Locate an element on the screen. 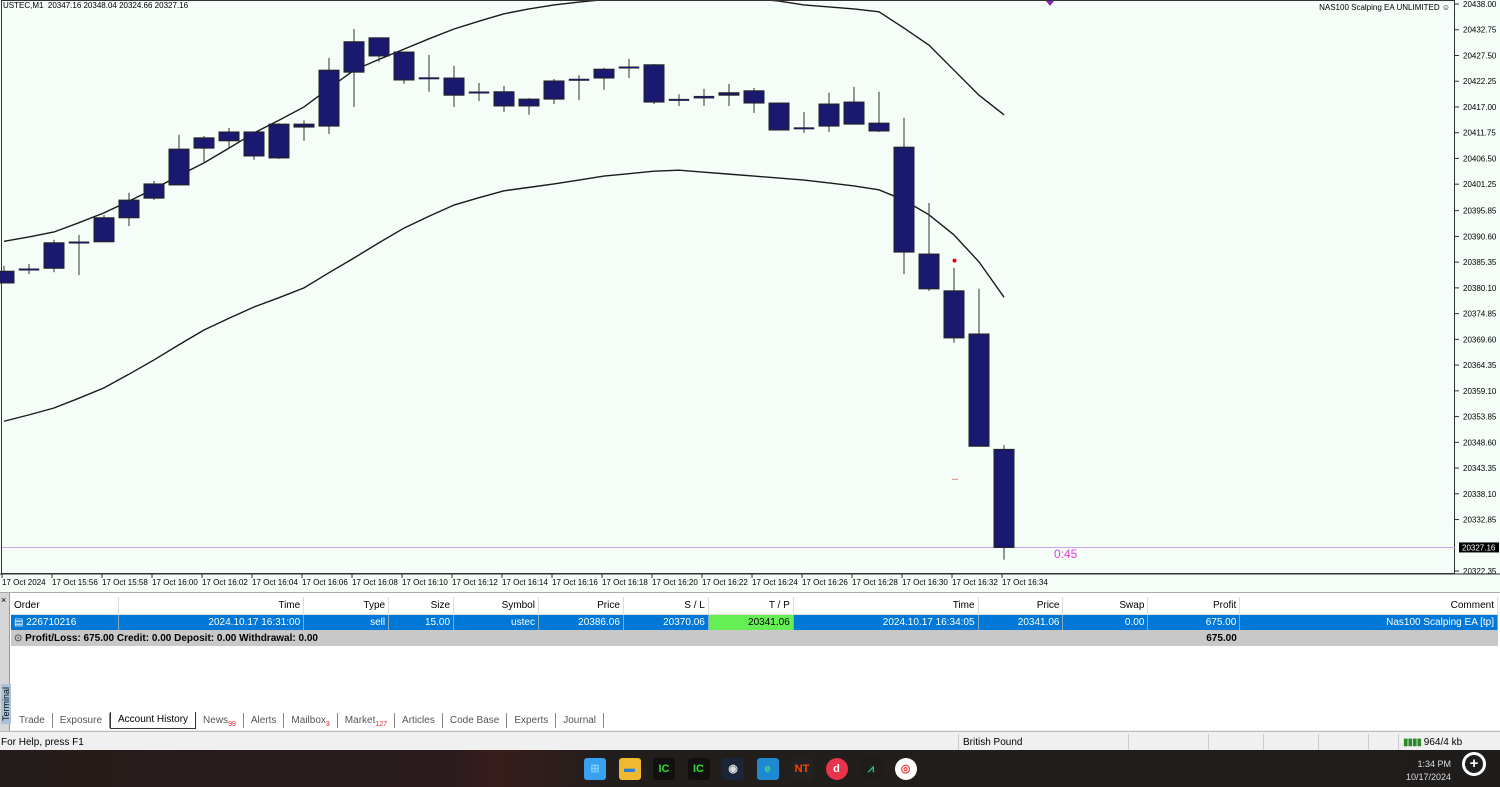  time-tick-label: 17 Oct 16:10 is located at coordinates (425, 582).